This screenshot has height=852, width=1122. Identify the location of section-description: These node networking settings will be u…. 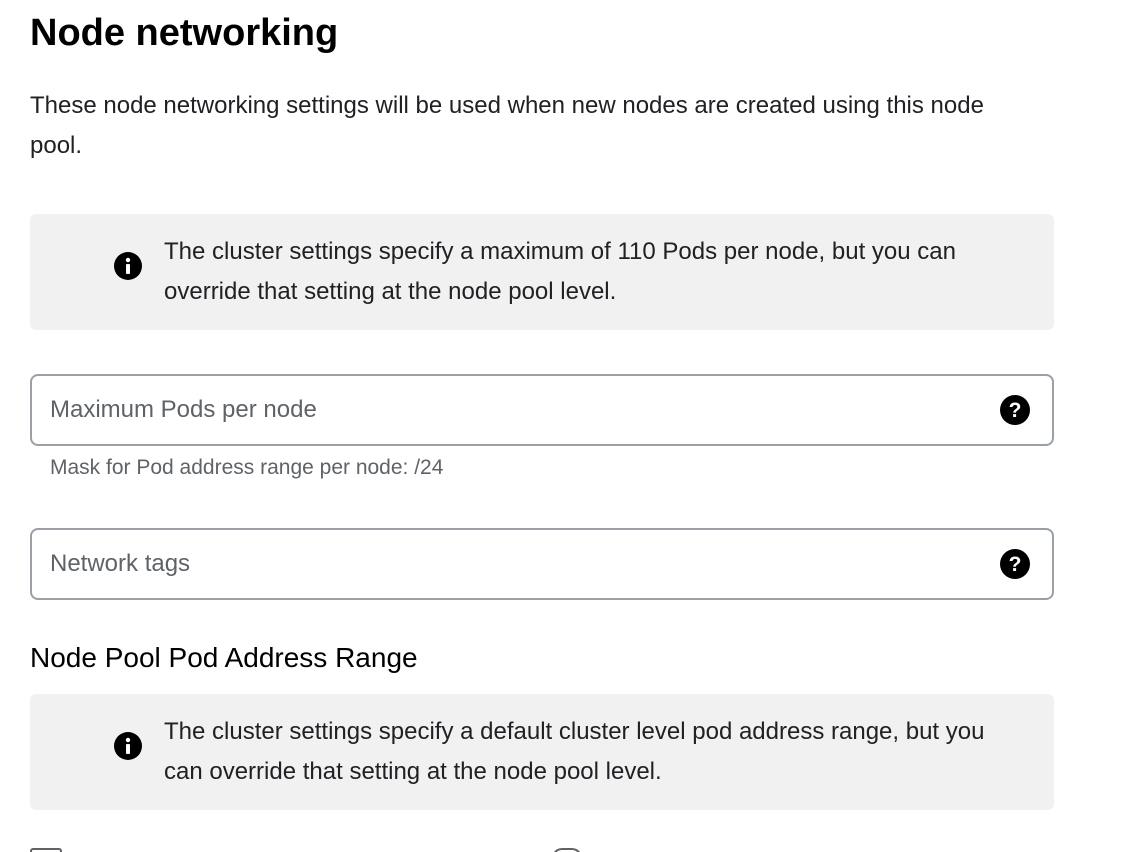
(507, 125).